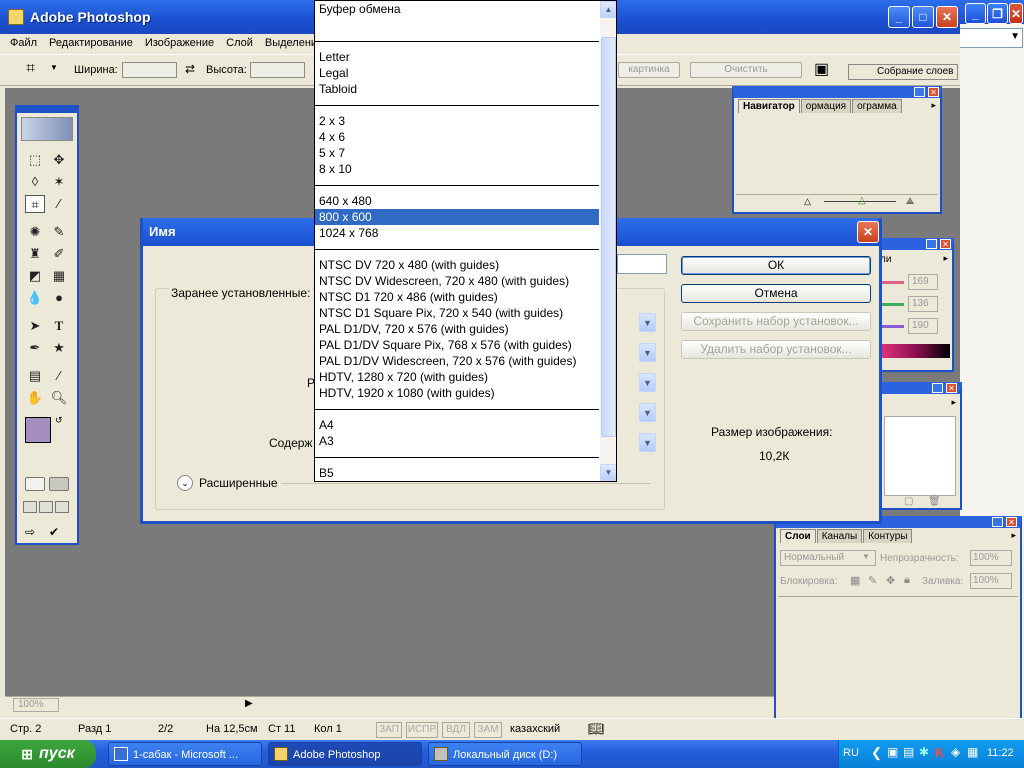  I want to click on clock: 11:22, so click(1000, 753).